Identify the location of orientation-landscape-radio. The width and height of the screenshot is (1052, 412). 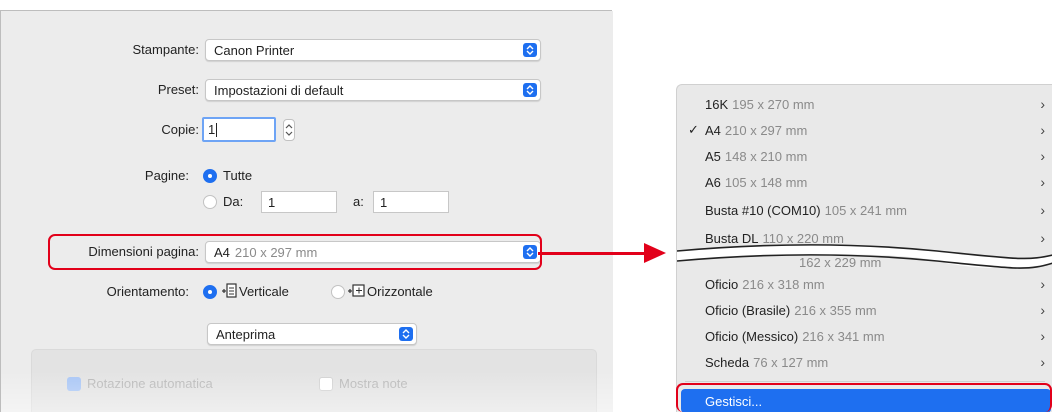
(338, 292).